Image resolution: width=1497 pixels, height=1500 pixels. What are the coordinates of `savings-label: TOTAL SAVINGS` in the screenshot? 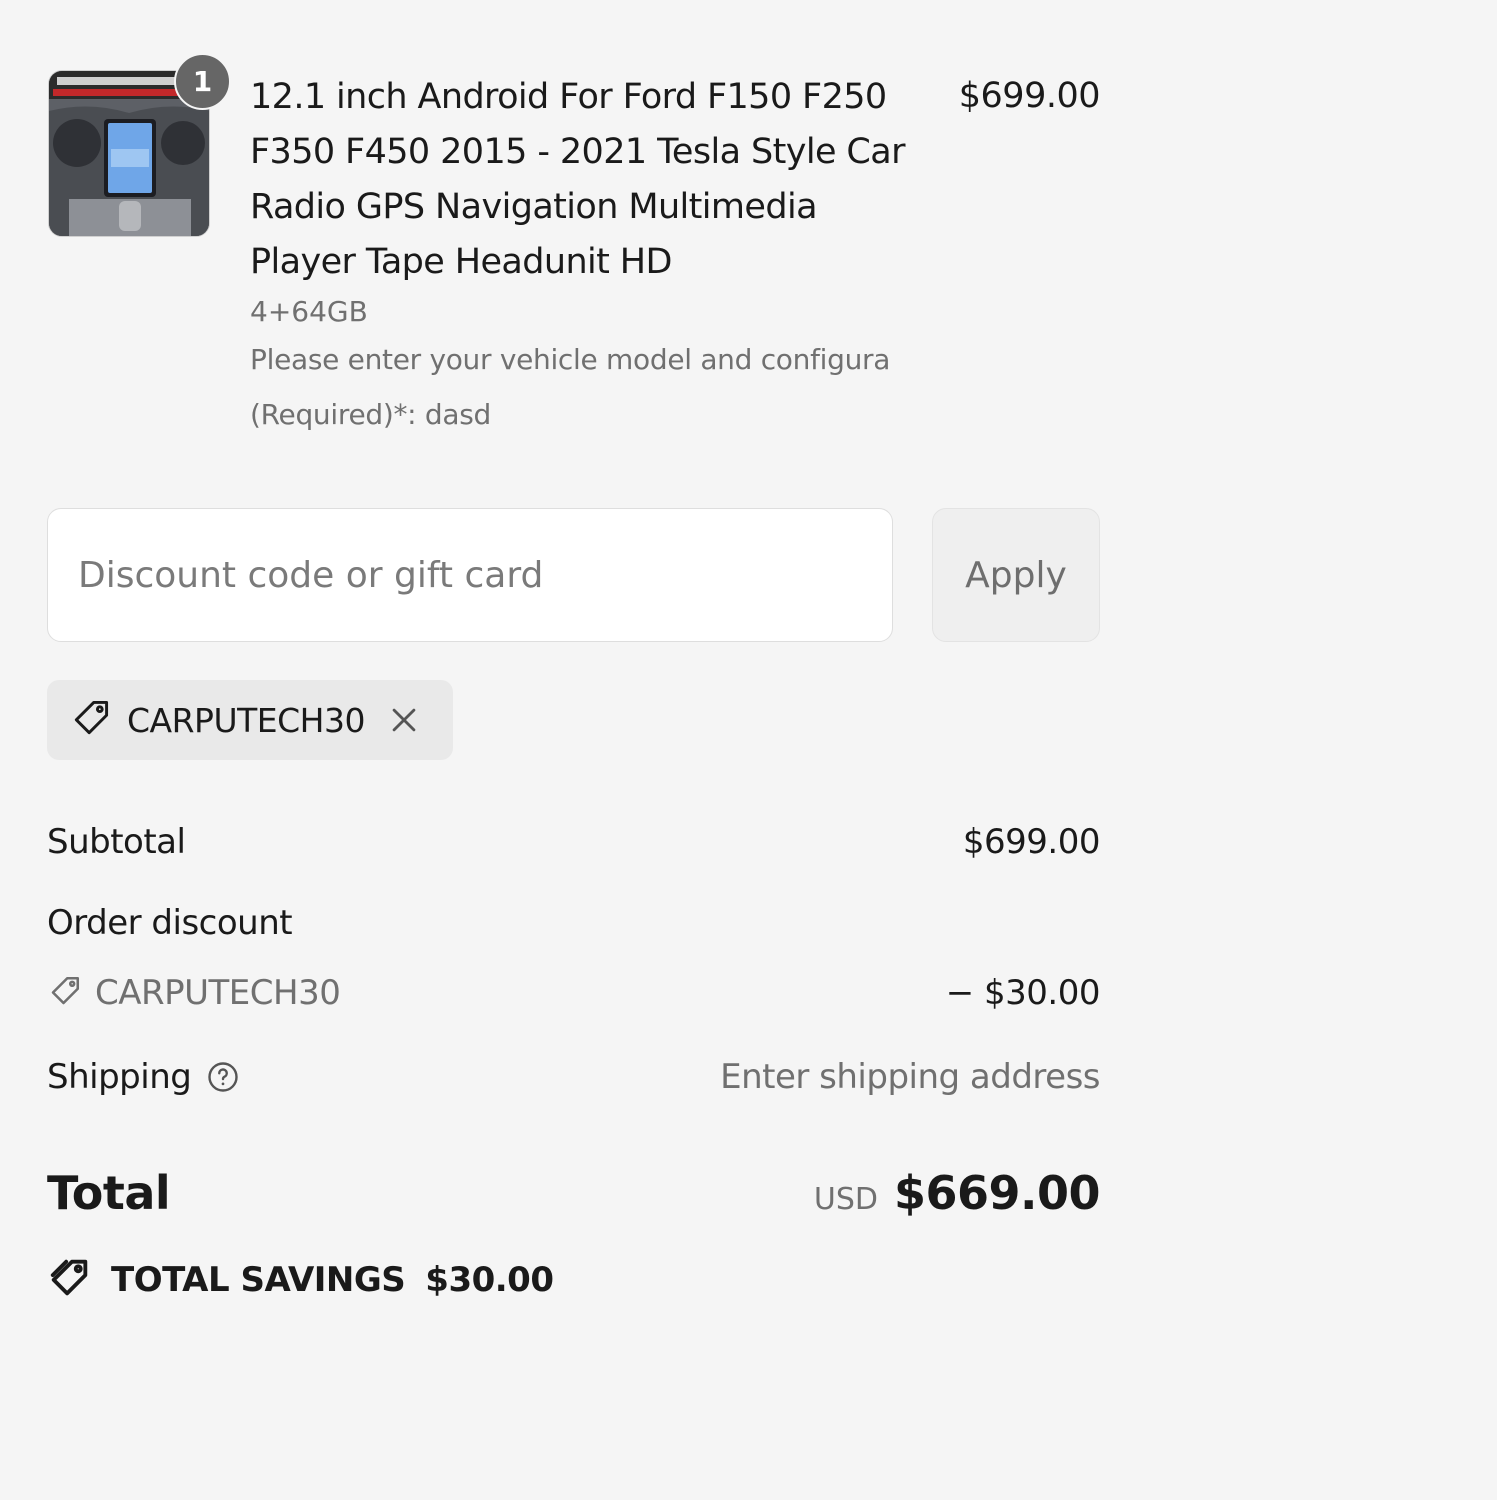 It's located at (258, 1280).